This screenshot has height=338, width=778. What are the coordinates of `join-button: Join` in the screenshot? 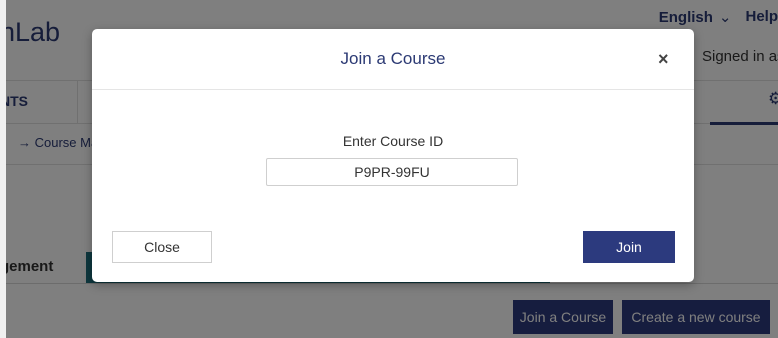 It's located at (629, 247).